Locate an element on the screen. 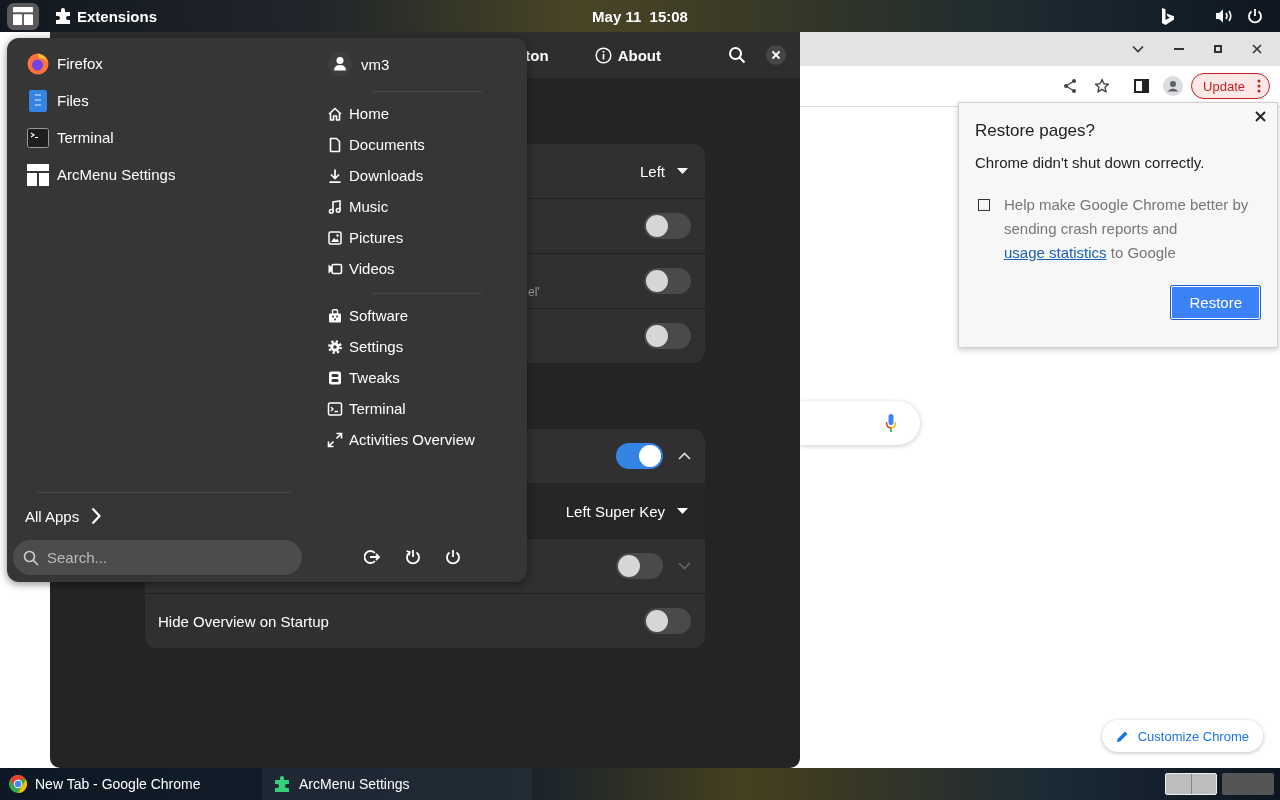  place-item: Videos is located at coordinates (409, 268).